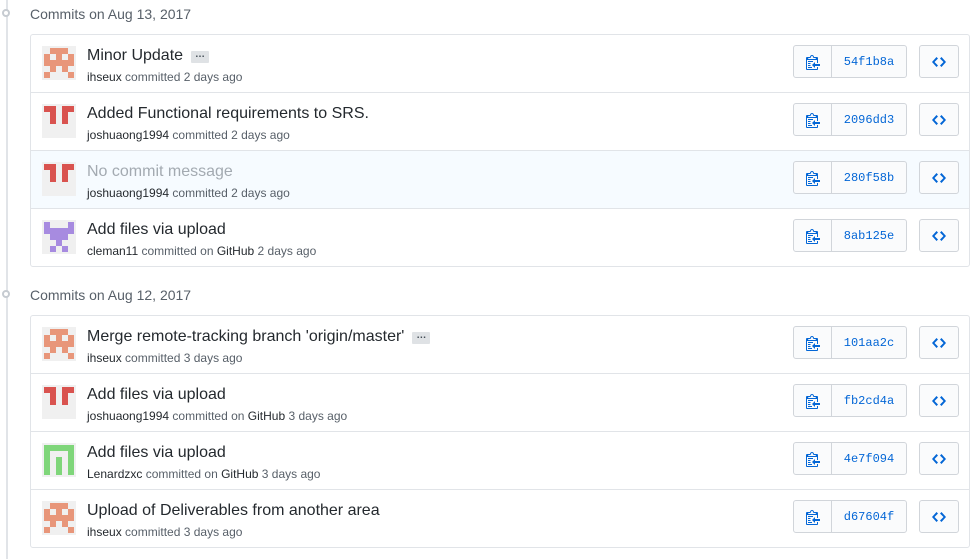  What do you see at coordinates (869, 458) in the screenshot?
I see `commit-sha-link: 4e7f094` at bounding box center [869, 458].